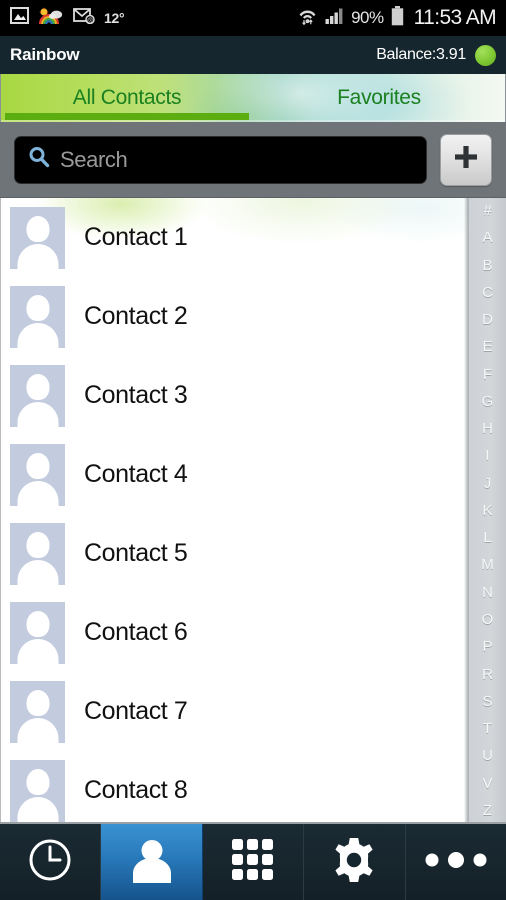 This screenshot has height=900, width=506. Describe the element at coordinates (244, 474) in the screenshot. I see `table-row: Contact 4` at that location.